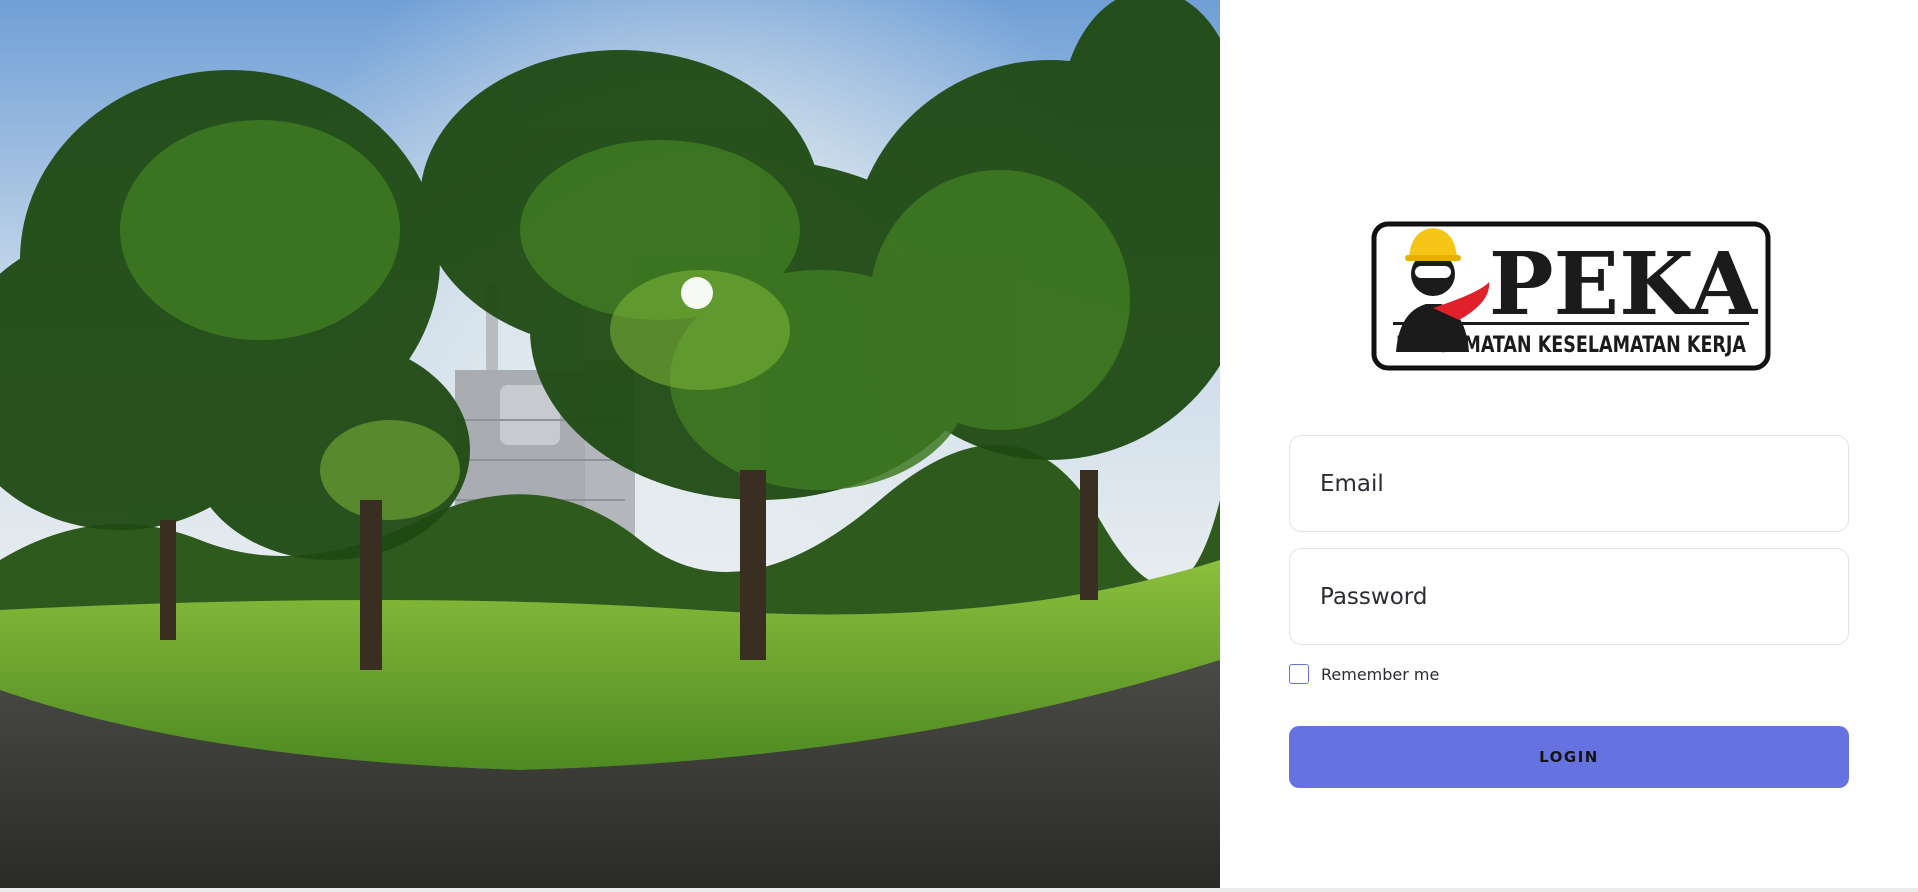 This screenshot has width=1918, height=892. I want to click on email-input, so click(1569, 483).